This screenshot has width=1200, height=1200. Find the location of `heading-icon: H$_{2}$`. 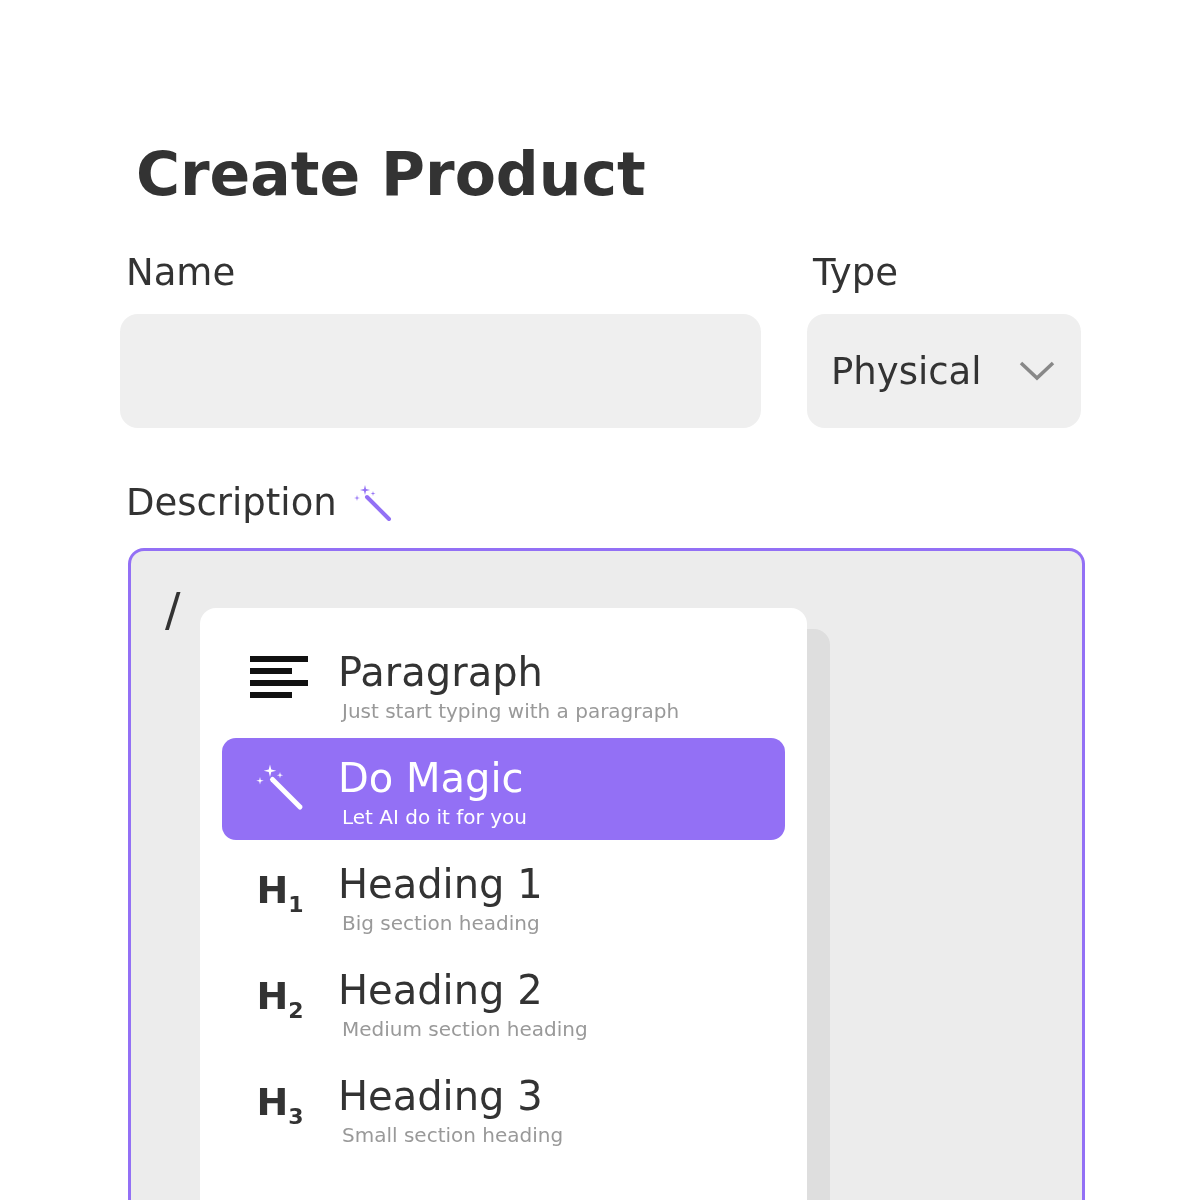

heading-icon: H$_{2}$ is located at coordinates (280, 998).